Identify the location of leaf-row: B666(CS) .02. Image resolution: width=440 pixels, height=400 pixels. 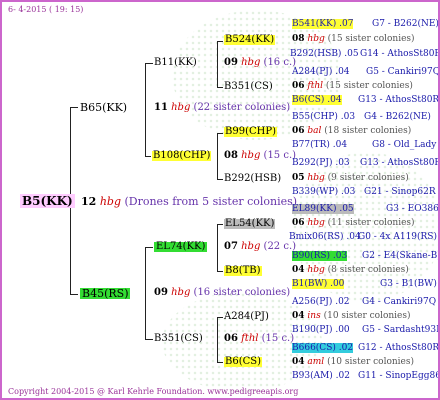
(323, 348).